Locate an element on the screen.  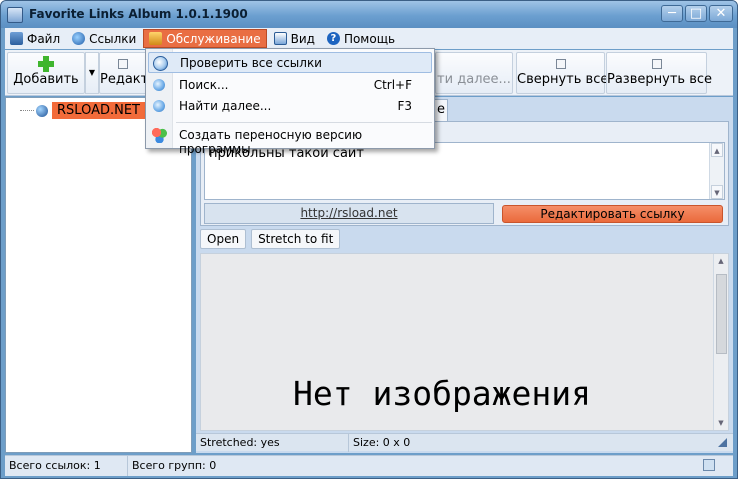
maximize-button: □ is located at coordinates (696, 13).